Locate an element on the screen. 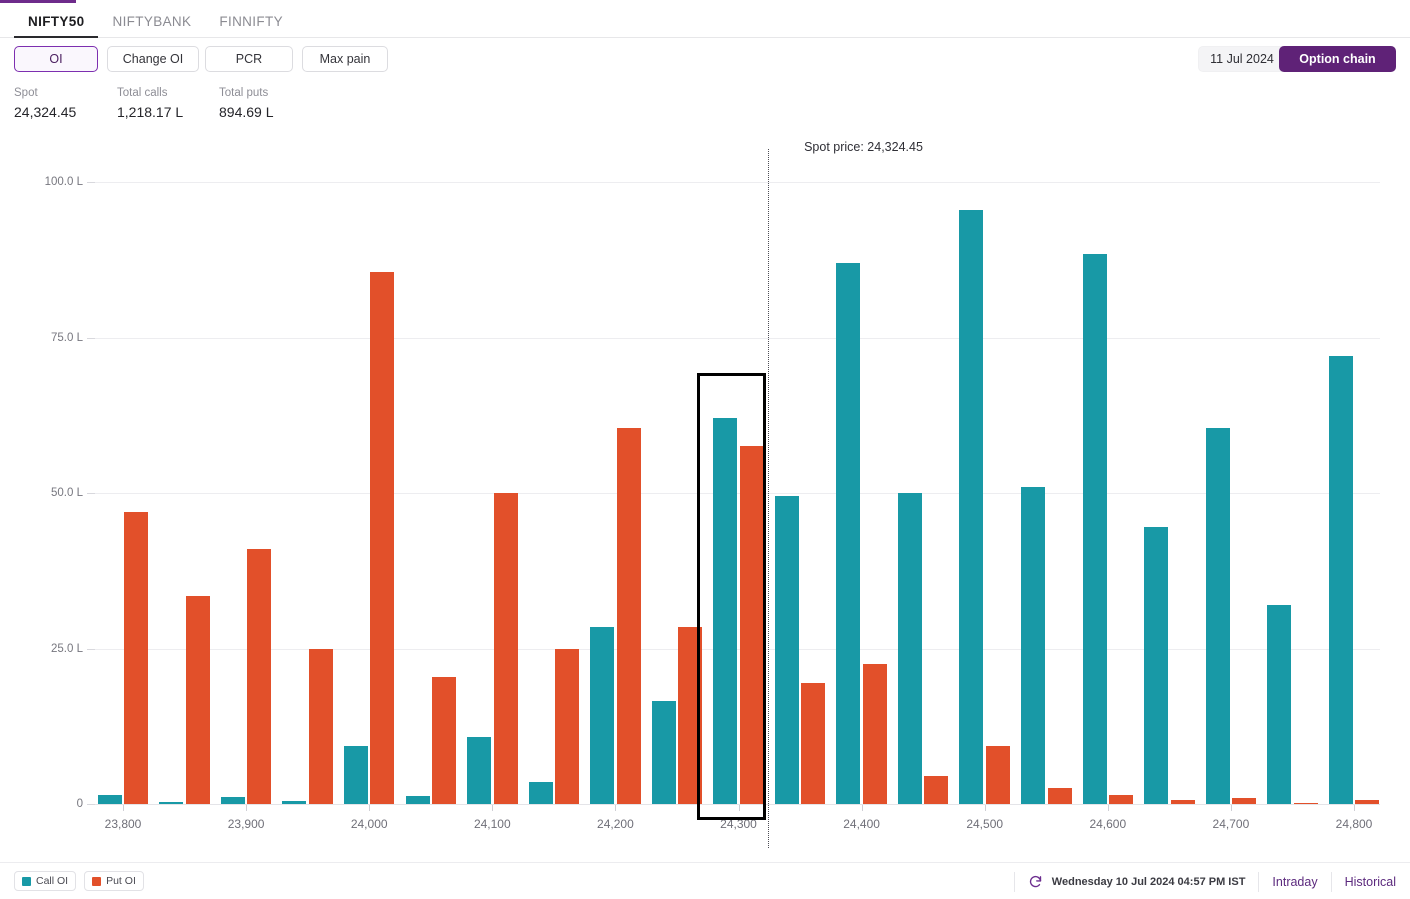 Image resolution: width=1410 pixels, height=899 pixels. last-updated-timestamp: Wednesday 10 Jul 2024 04:57 PM IST is located at coordinates (1148, 881).